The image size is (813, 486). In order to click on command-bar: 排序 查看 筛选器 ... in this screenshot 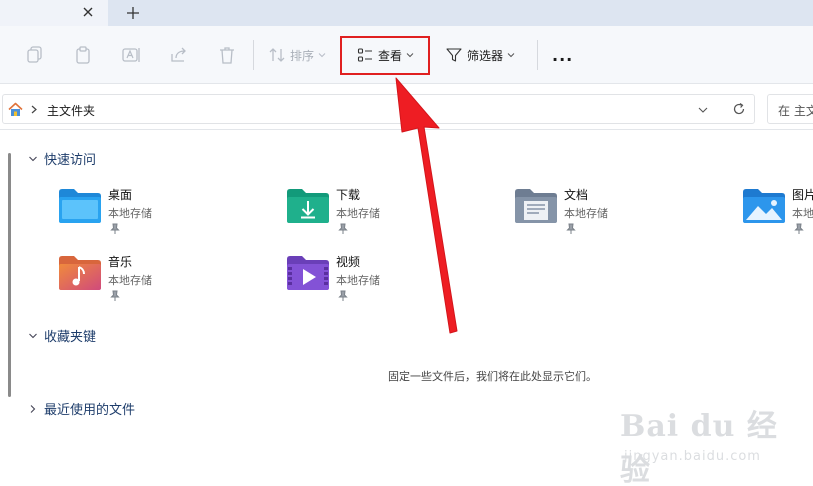, I will do `click(406, 55)`.